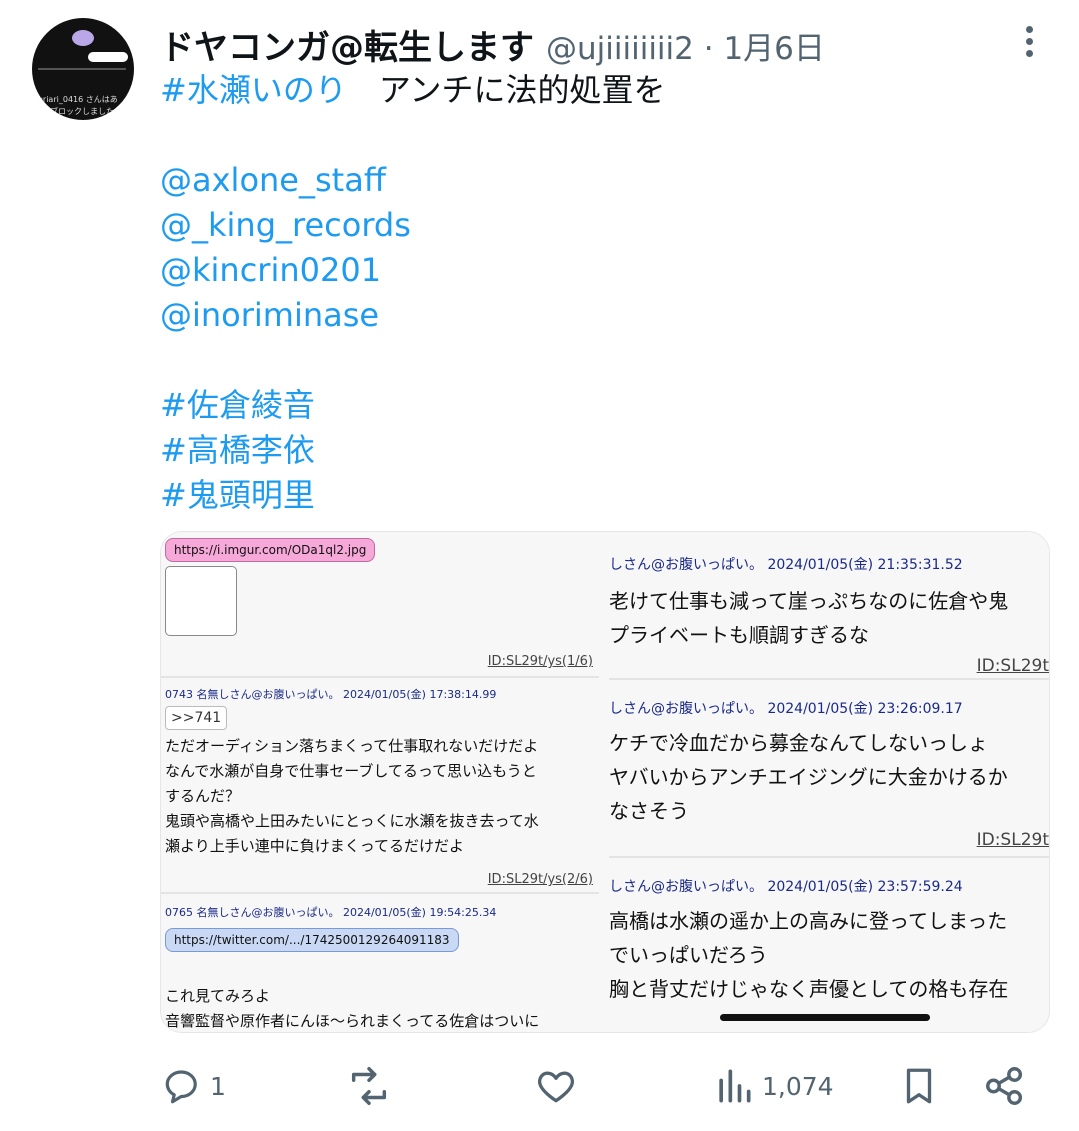 Image resolution: width=1079 pixels, height=1131 pixels. Describe the element at coordinates (600, 405) in the screenshot. I see `hashtag-link: #佐倉綾音` at that location.